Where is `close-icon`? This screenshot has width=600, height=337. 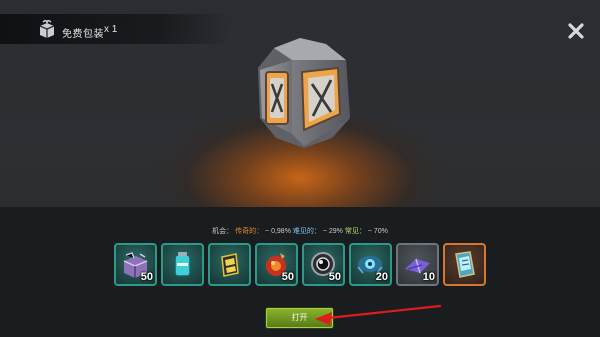 close-icon is located at coordinates (576, 31).